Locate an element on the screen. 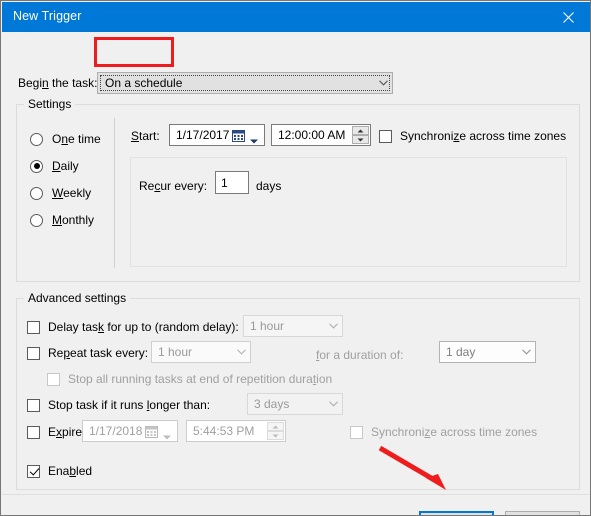 The height and width of the screenshot is (516, 591). recur-every-input: 1 is located at coordinates (232, 182).